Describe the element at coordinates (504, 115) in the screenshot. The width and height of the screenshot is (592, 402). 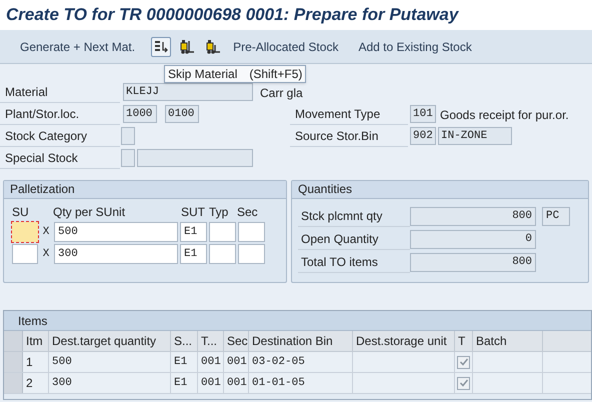
I see `description-text: Goods receipt for pur.or.` at that location.